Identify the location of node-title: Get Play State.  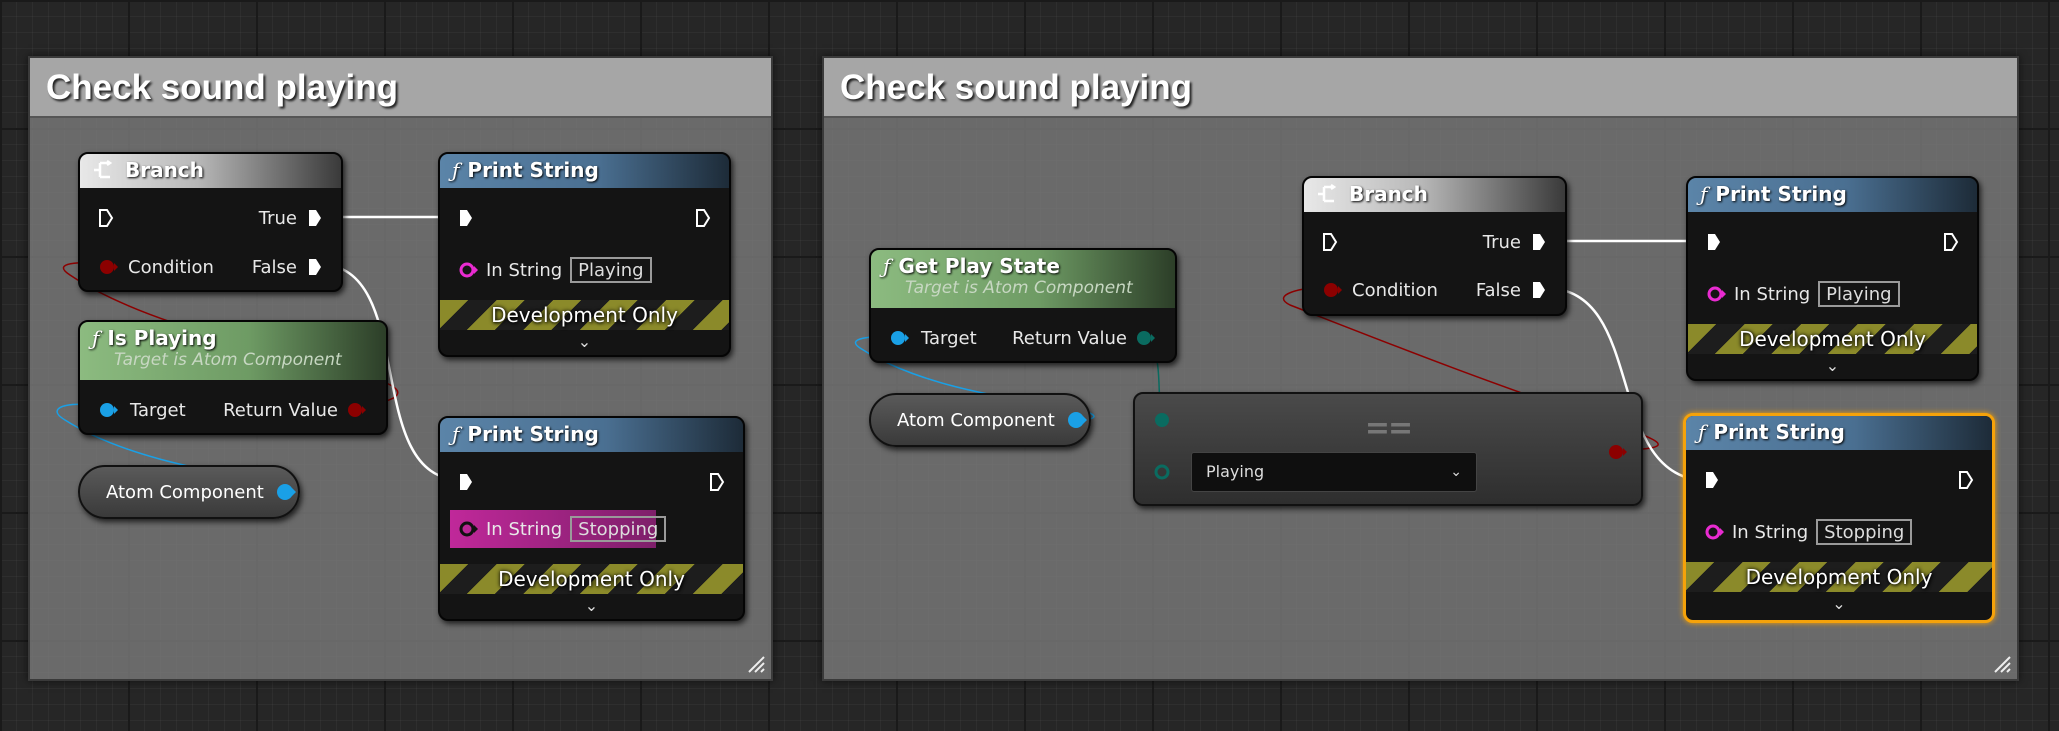
(979, 266).